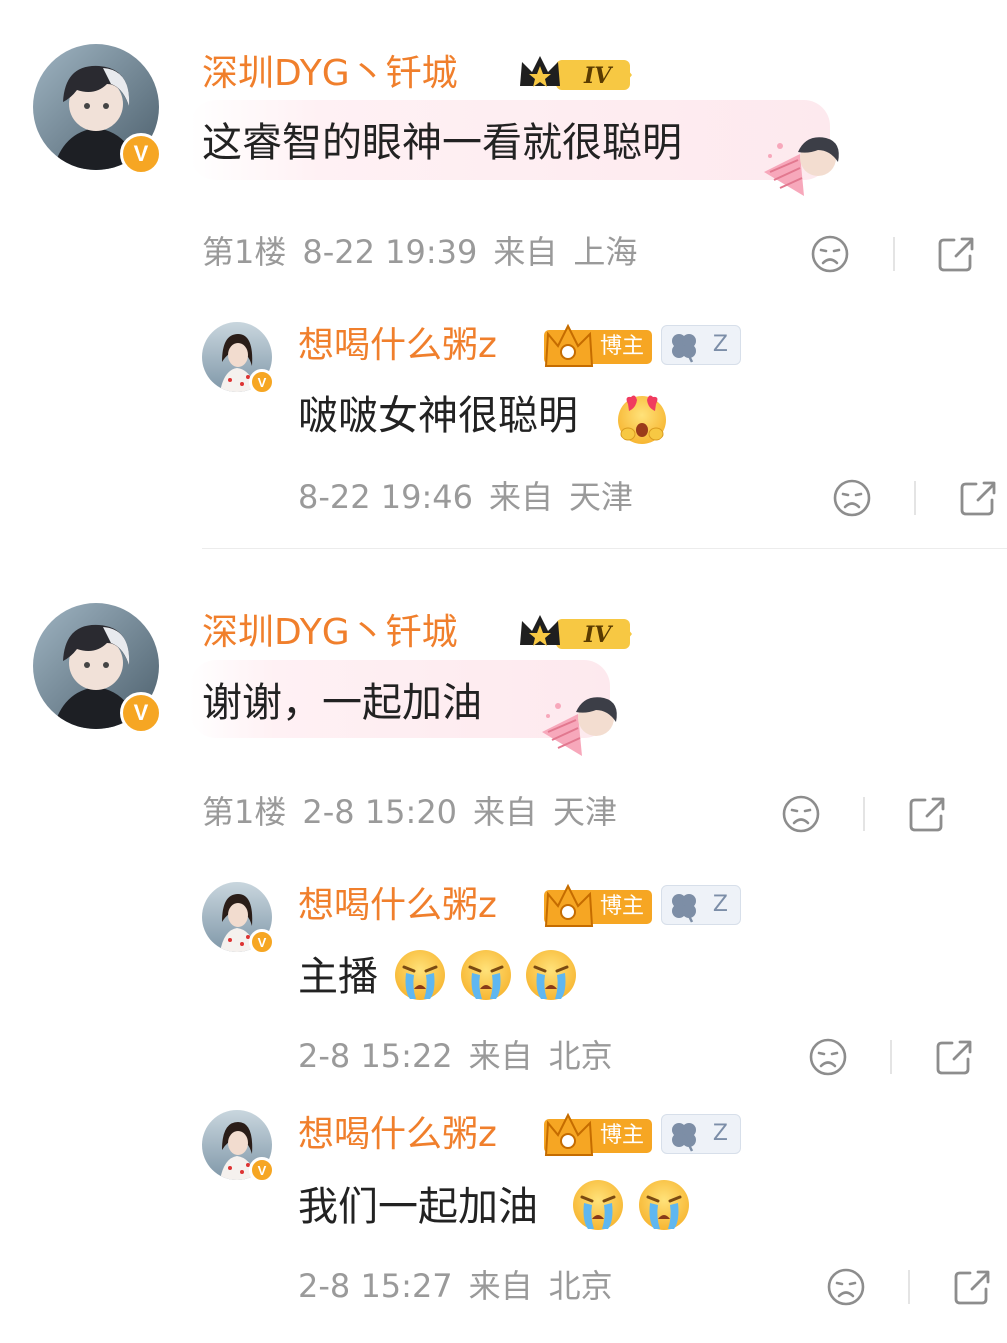 This screenshot has height=1343, width=1007. What do you see at coordinates (642, 419) in the screenshot?
I see `heart-eyes-emoji-icon` at bounding box center [642, 419].